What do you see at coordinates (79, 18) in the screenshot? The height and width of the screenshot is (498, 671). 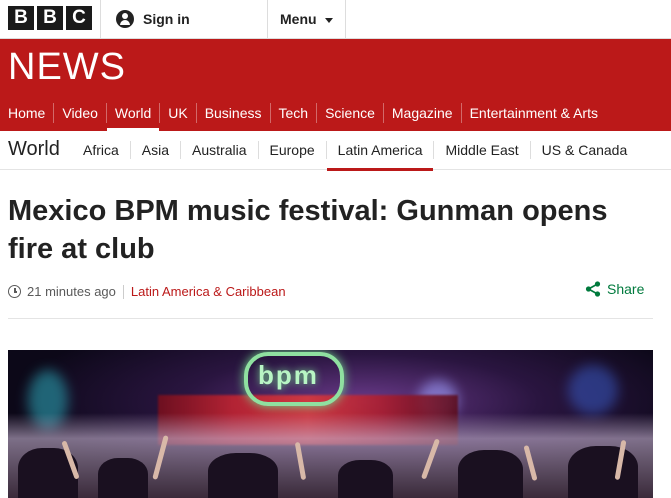 I see `bbc-logo-letter: C` at bounding box center [79, 18].